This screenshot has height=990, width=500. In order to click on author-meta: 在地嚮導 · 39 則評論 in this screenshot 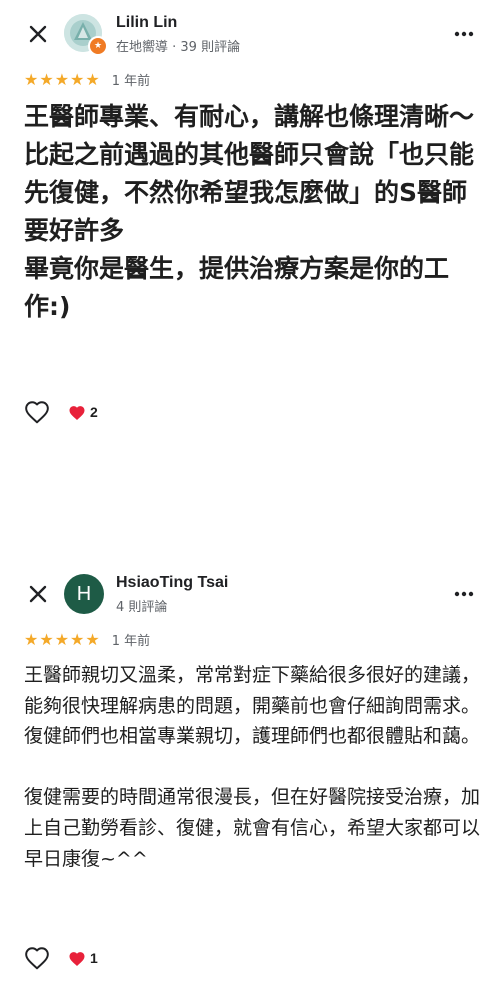, I will do `click(178, 47)`.